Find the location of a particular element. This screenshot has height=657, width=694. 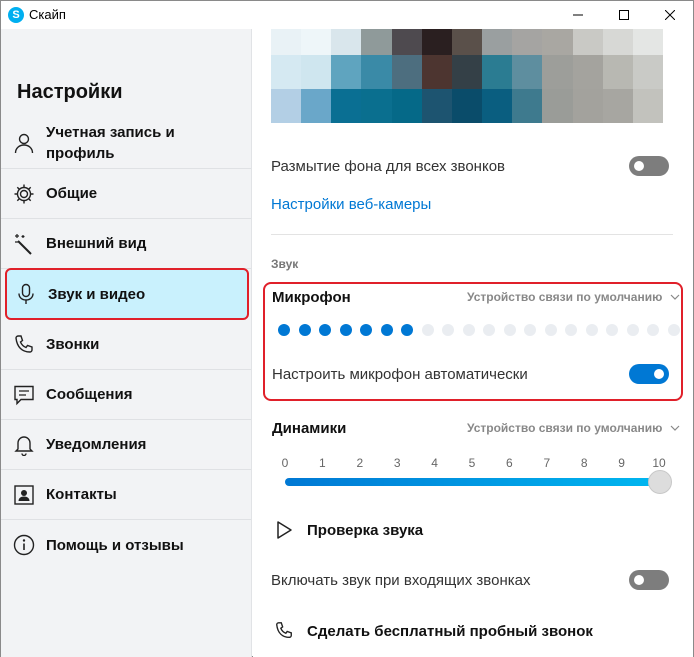

sidebar-item-label: Уведомления is located at coordinates (96, 444).